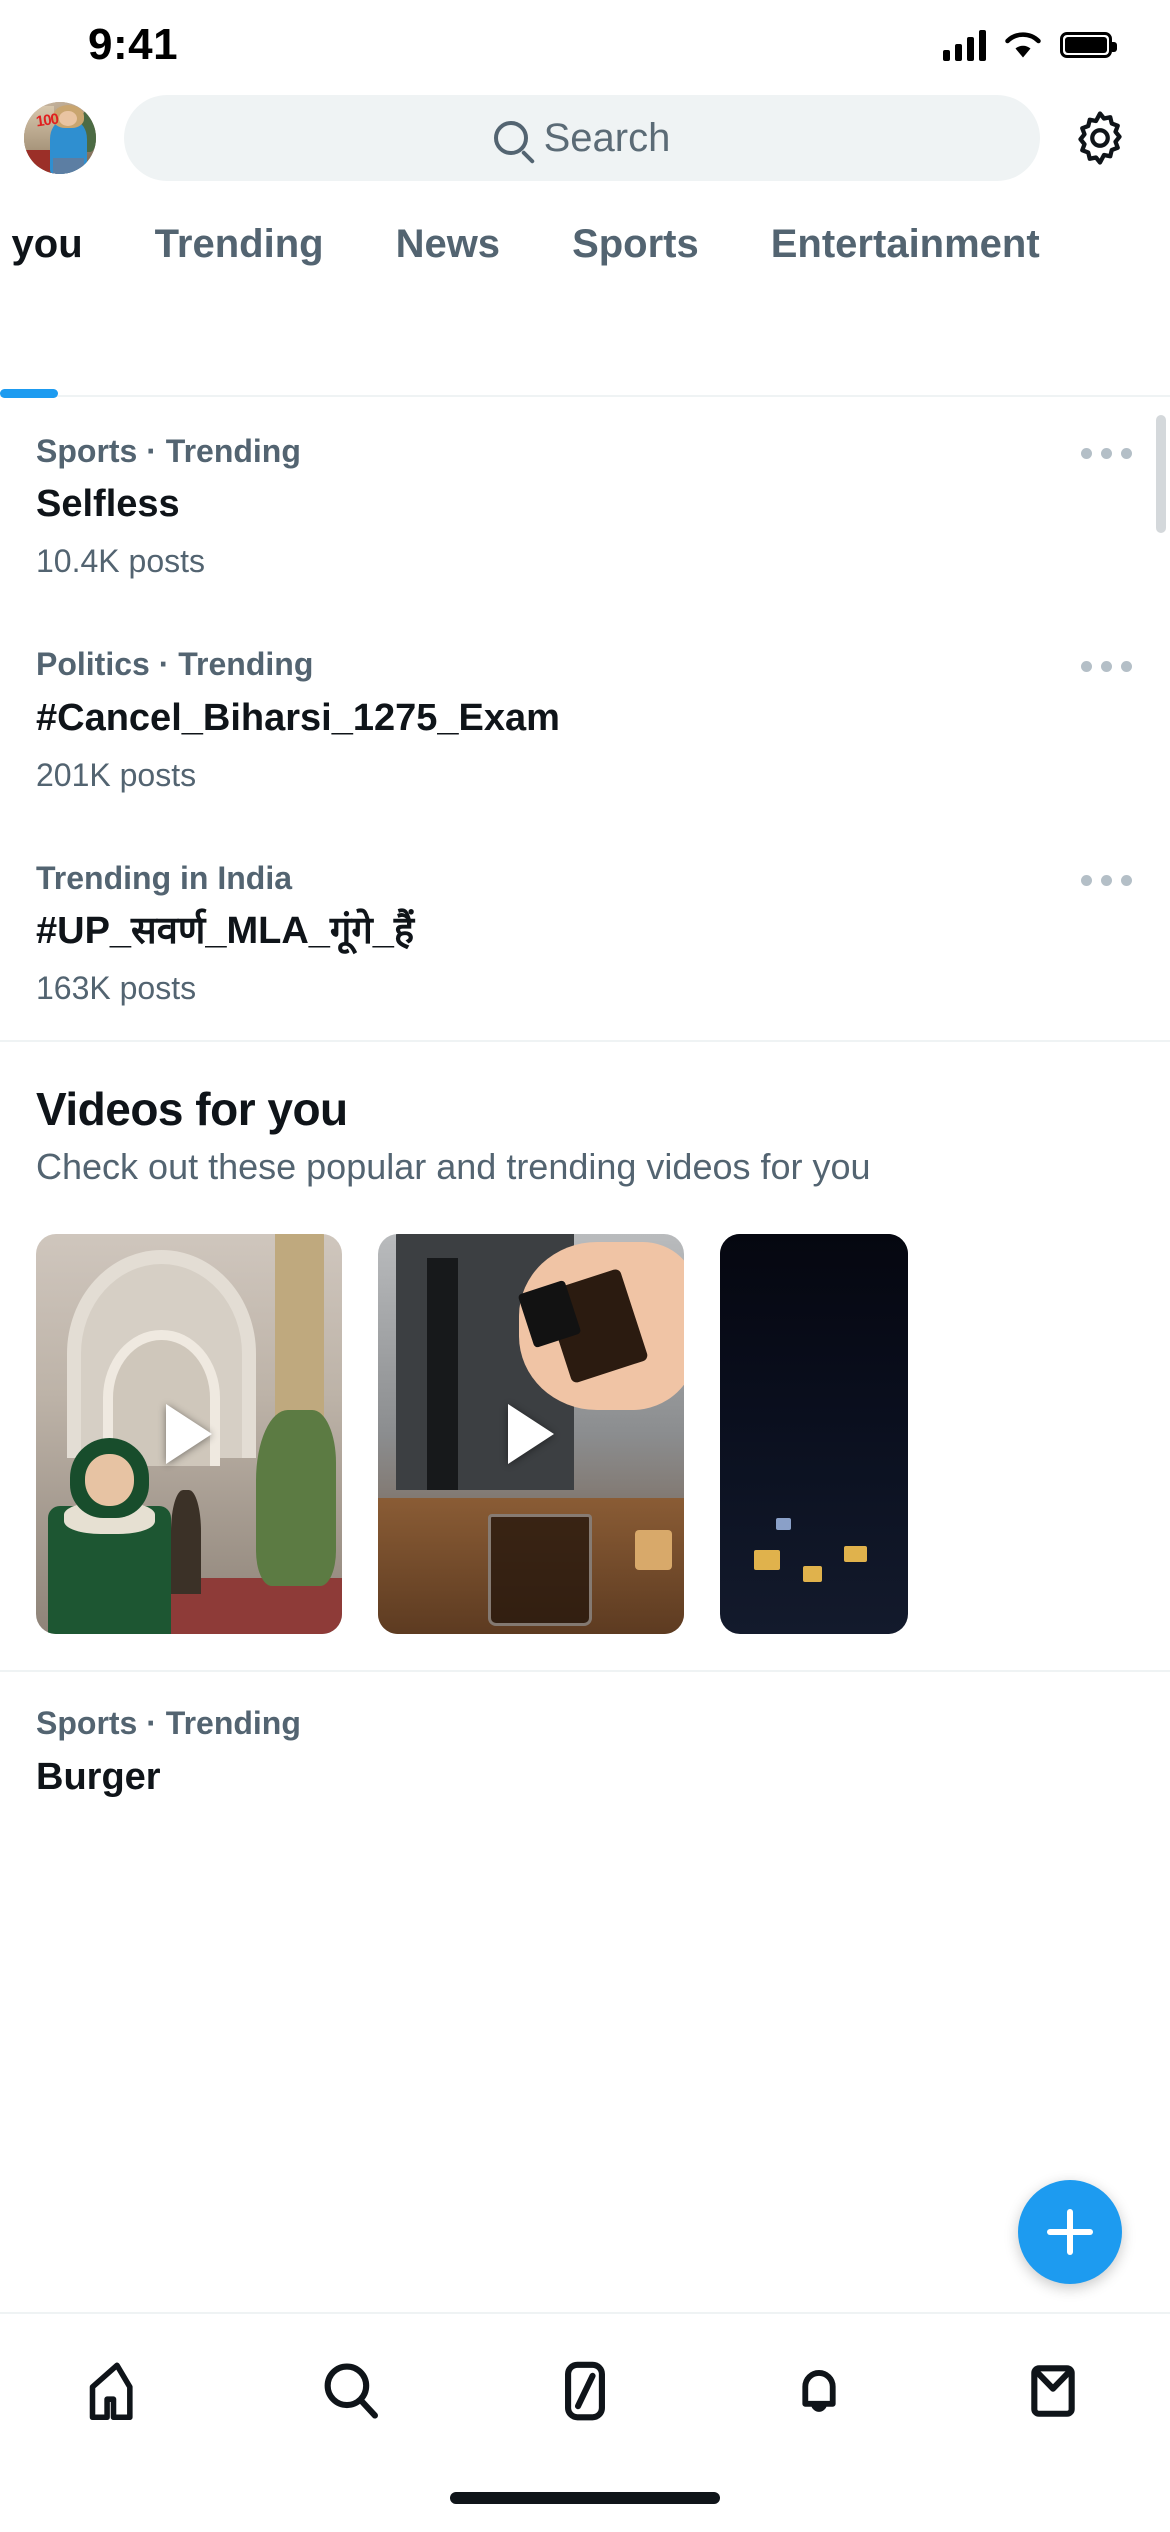 The width and height of the screenshot is (1170, 2532). I want to click on videos-section-title: Videos for you, so click(192, 1109).